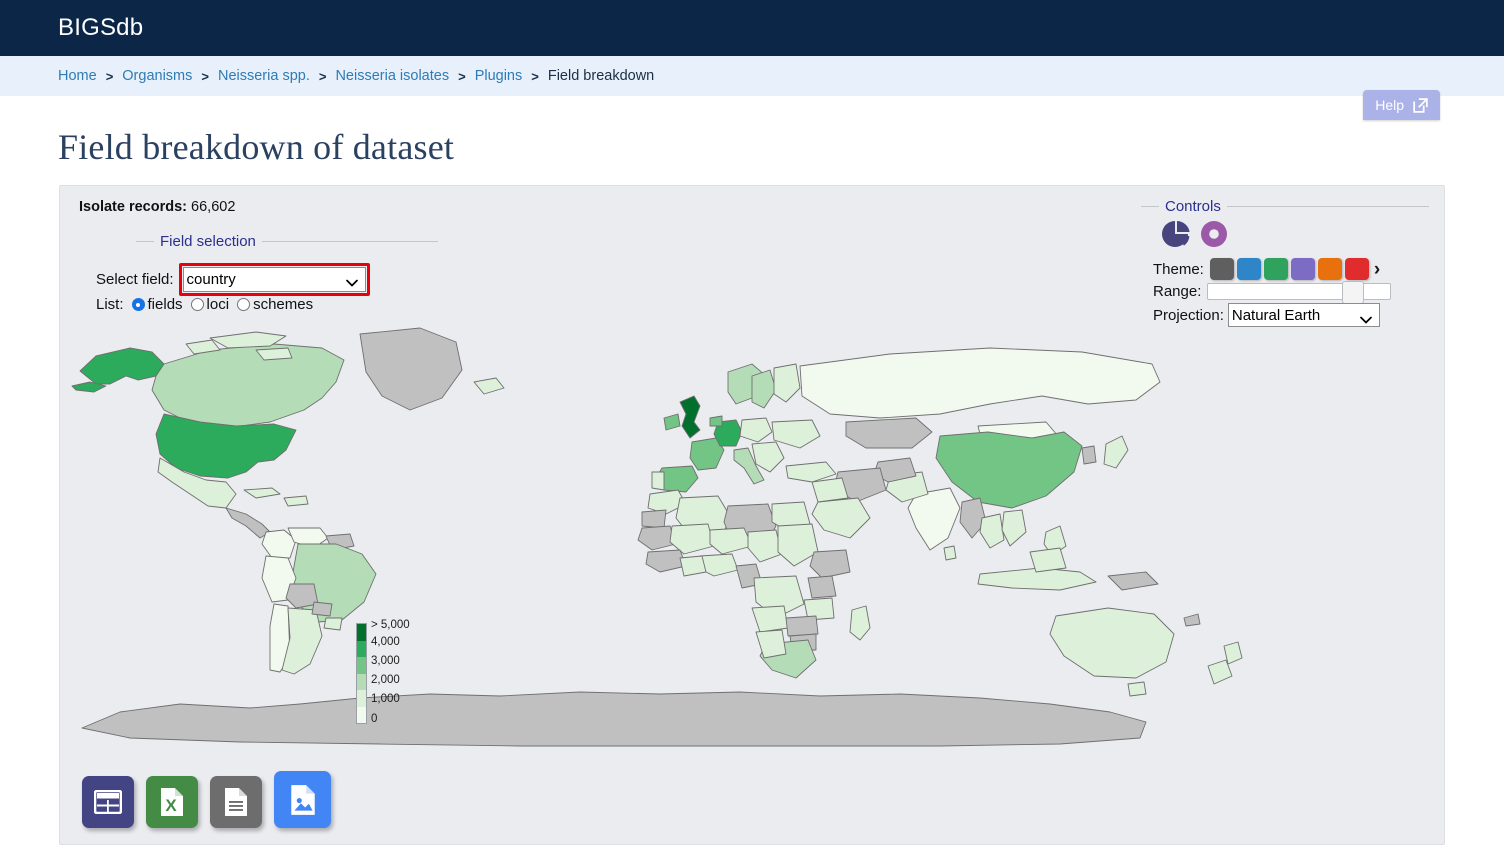 The height and width of the screenshot is (851, 1504). I want to click on legend-label-2000: 2,000, so click(385, 680).